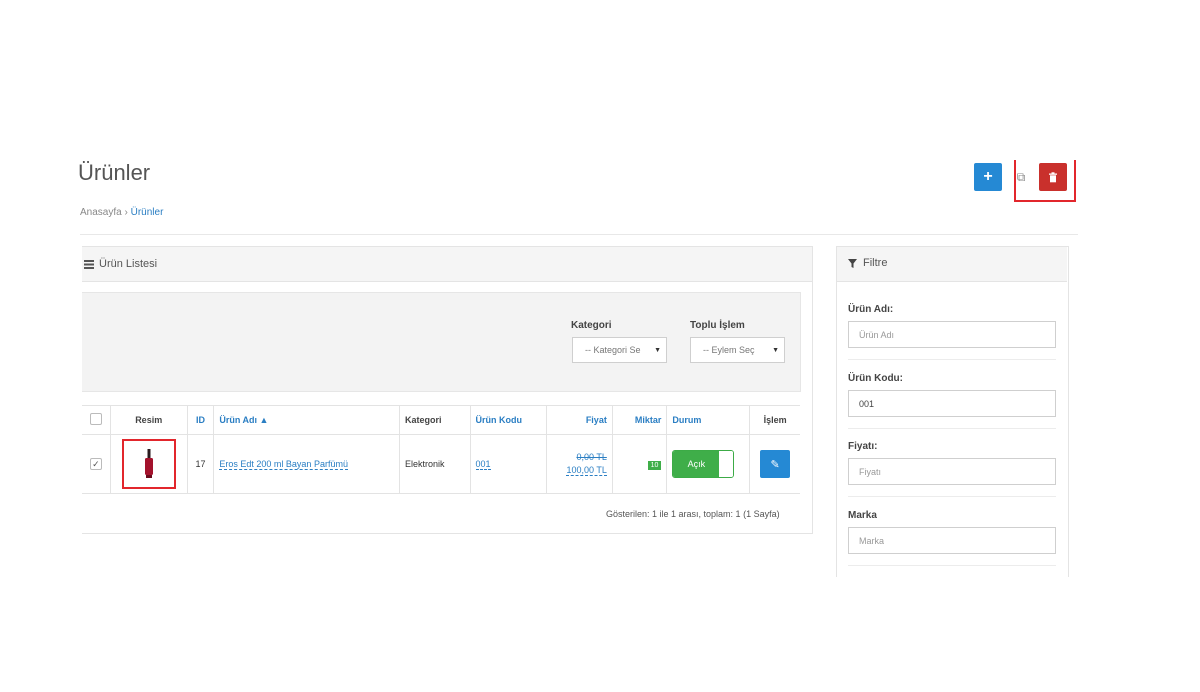 This screenshot has width=1200, height=692. I want to click on edit-button: ✎, so click(775, 464).